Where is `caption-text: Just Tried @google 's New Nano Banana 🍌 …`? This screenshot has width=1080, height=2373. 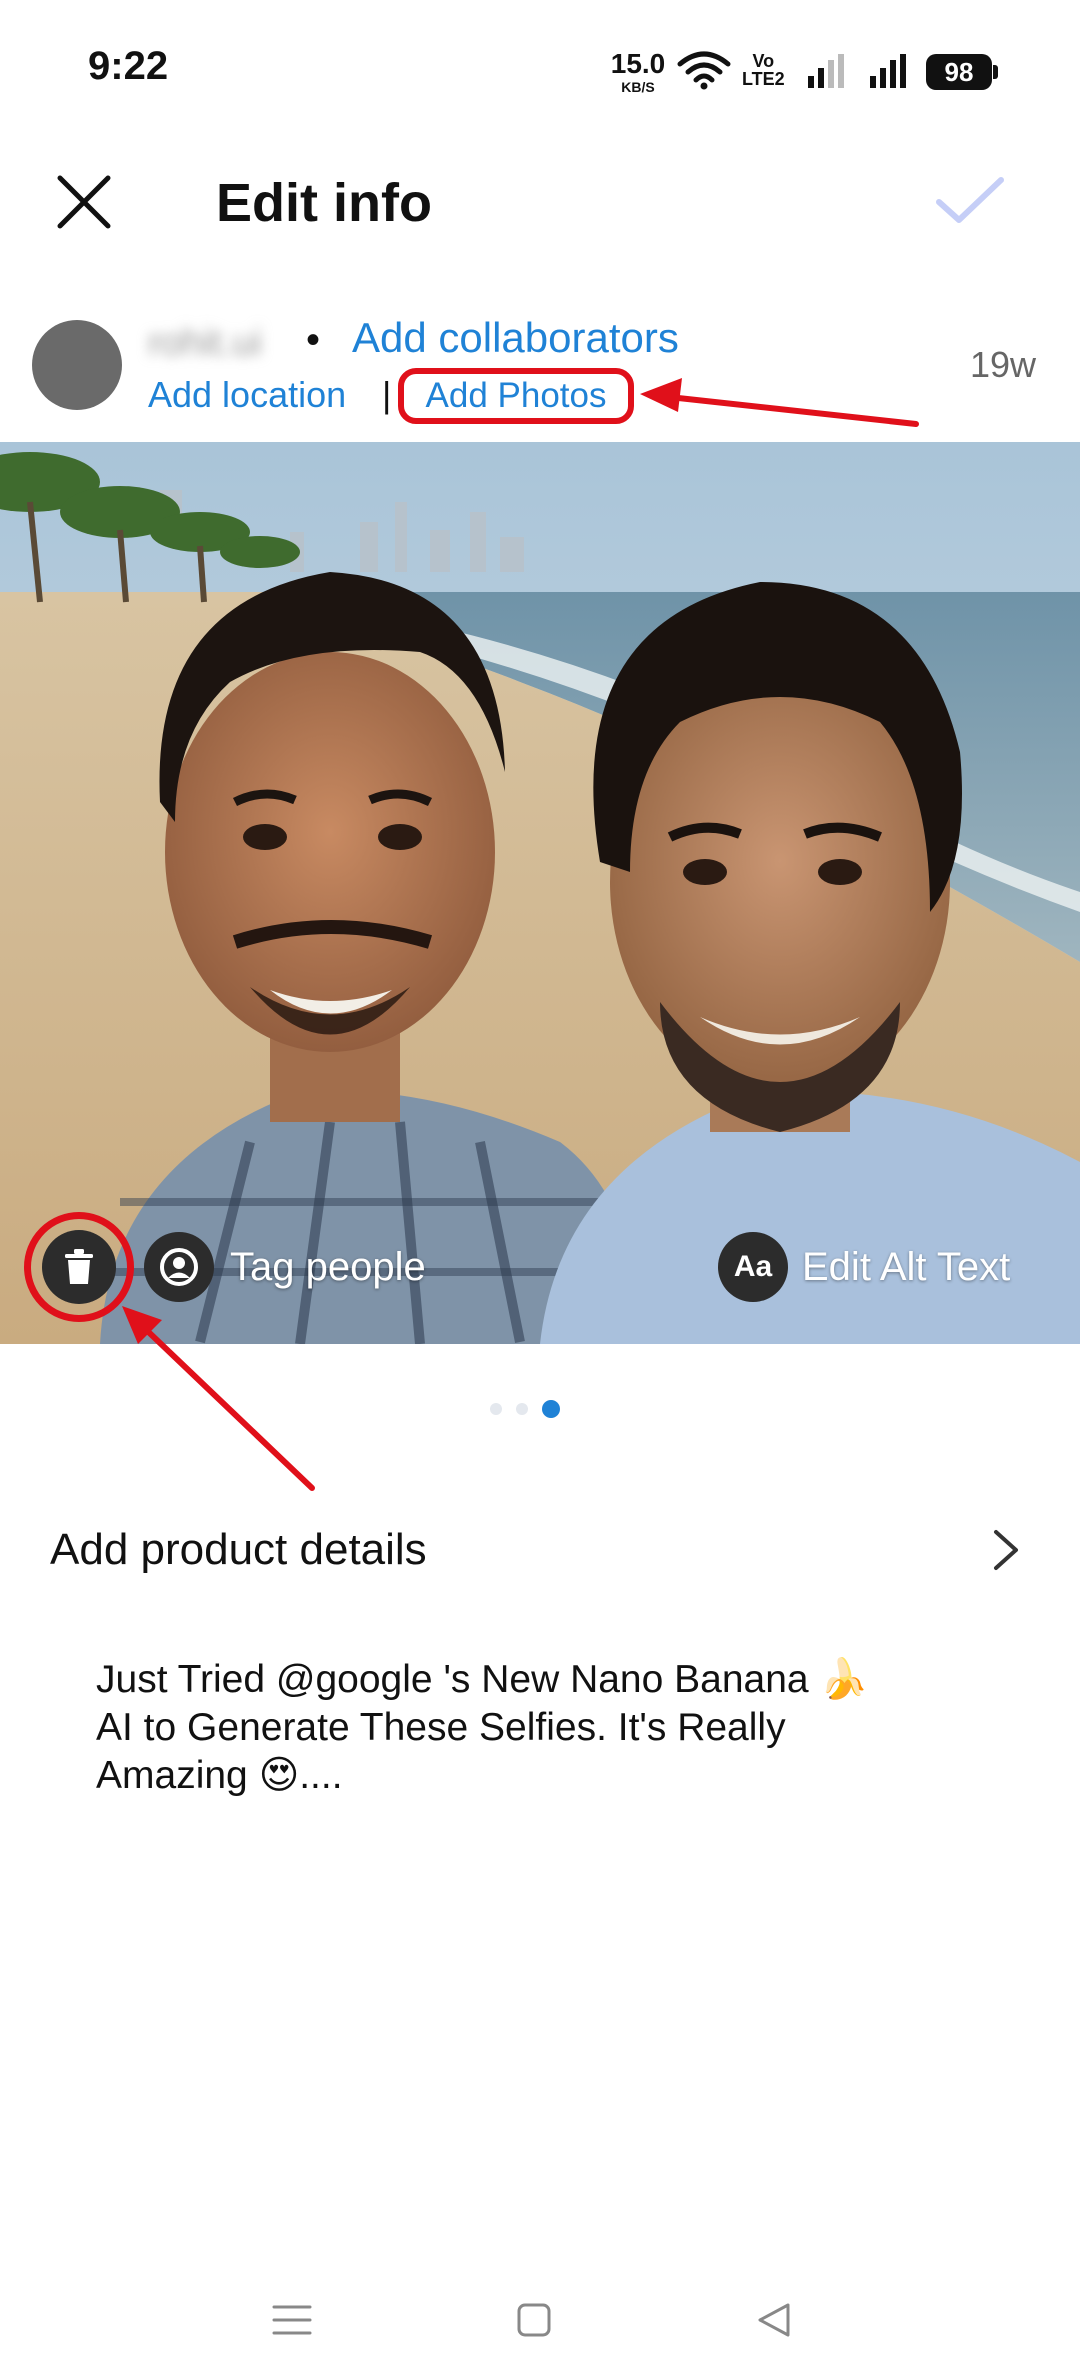 caption-text: Just Tried @google 's New Nano Banana 🍌 … is located at coordinates (546, 1728).